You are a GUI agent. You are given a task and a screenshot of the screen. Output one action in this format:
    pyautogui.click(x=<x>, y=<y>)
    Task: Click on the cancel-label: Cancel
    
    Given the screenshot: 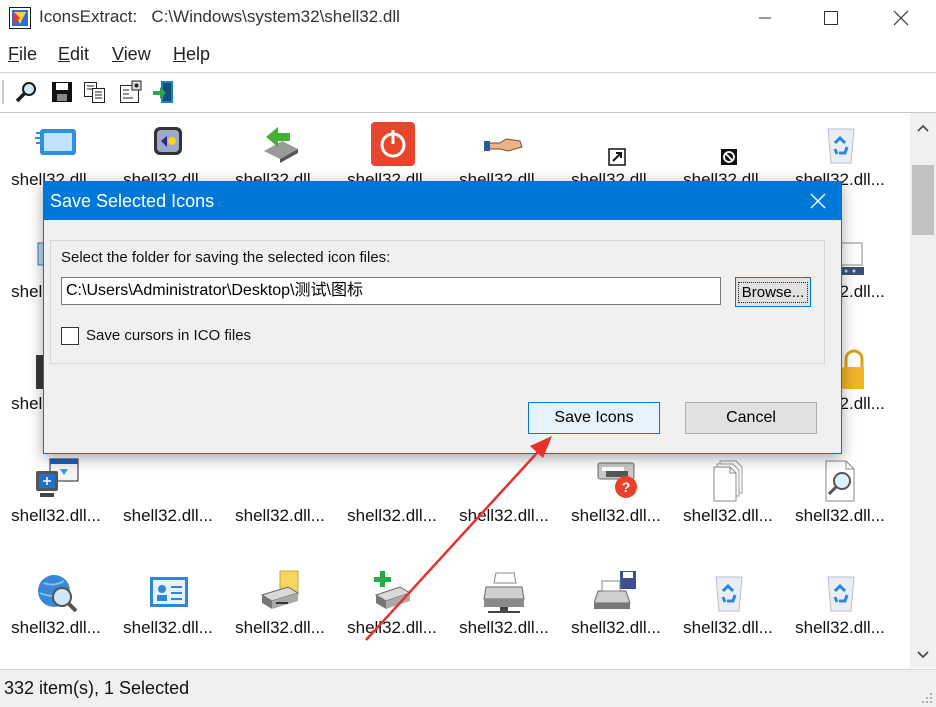 What is the action you would take?
    pyautogui.click(x=751, y=417)
    